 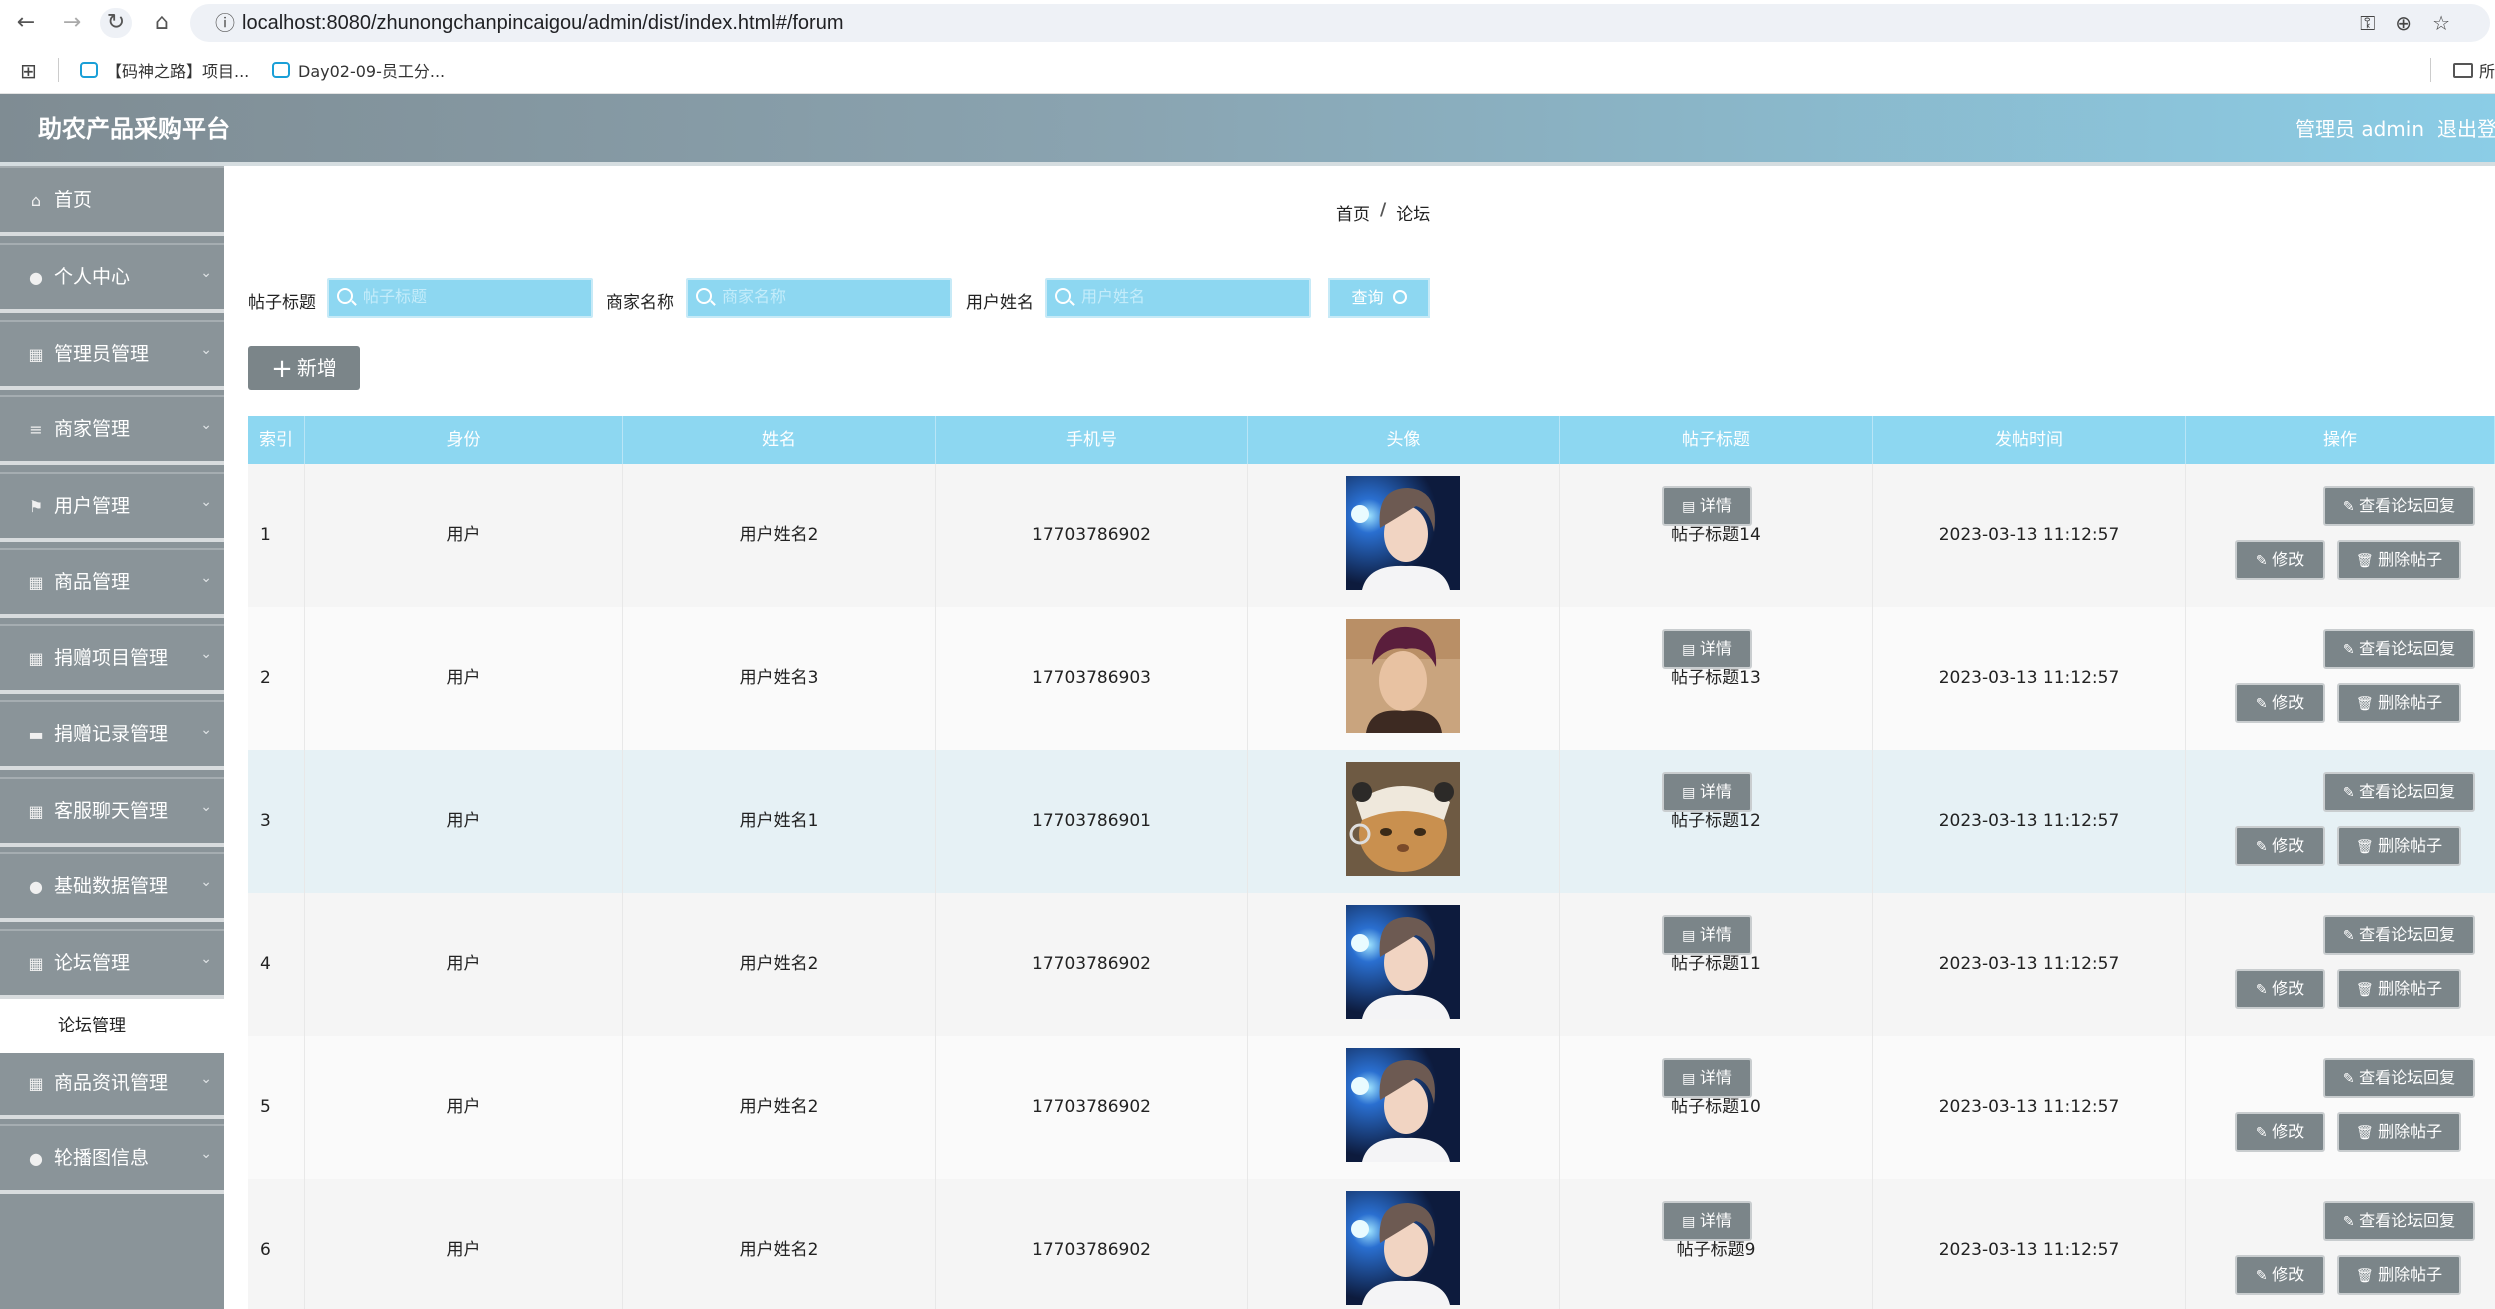 I want to click on table-header: 索引 身份 姓名 手机号 头像 帖子标题 发帖时间 操作, so click(x=1371, y=440).